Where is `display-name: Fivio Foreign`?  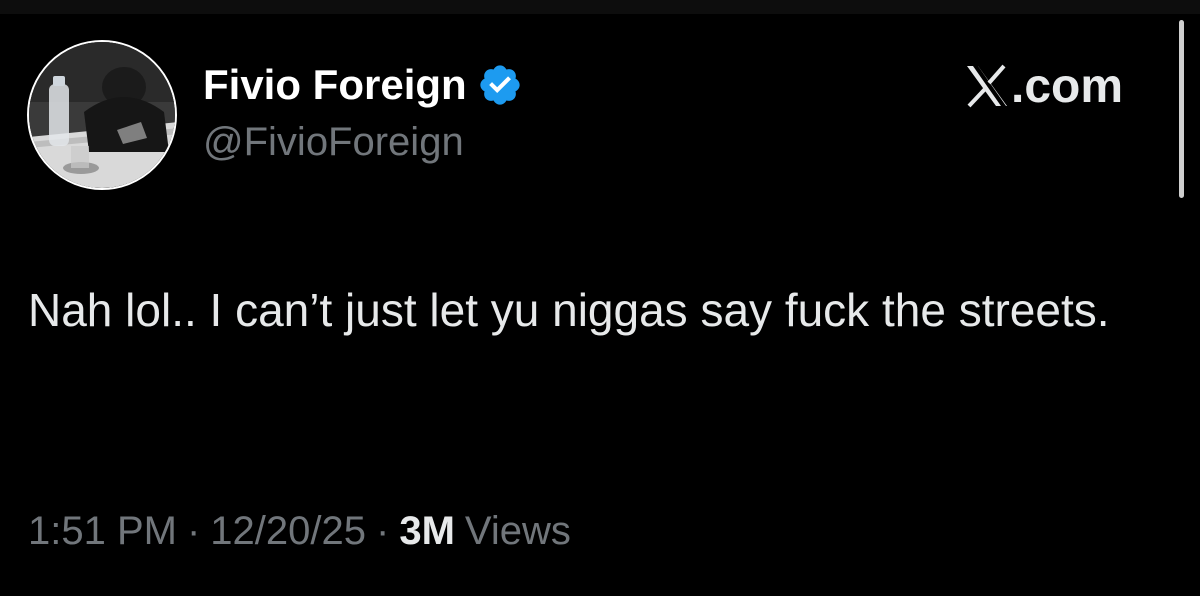
display-name: Fivio Foreign is located at coordinates (335, 85).